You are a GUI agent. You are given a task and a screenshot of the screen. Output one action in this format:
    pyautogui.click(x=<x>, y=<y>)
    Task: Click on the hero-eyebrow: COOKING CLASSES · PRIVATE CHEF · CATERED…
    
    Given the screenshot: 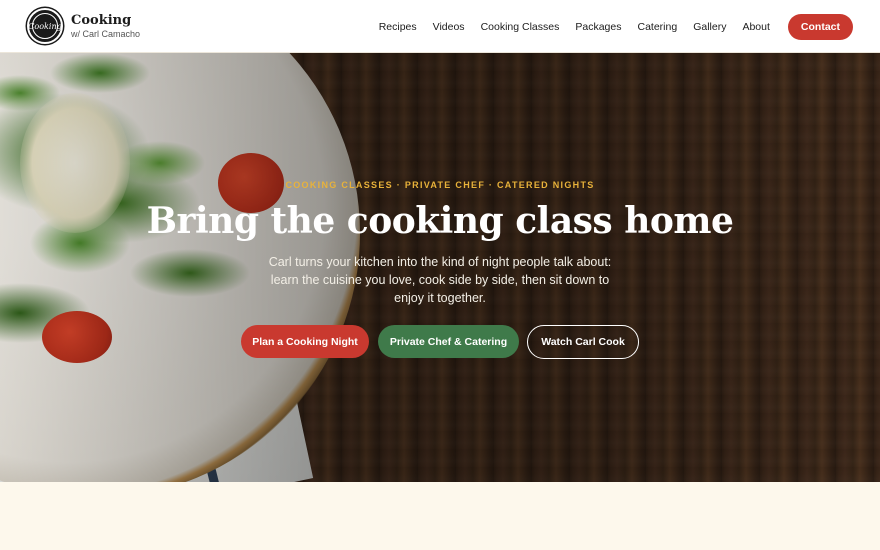 What is the action you would take?
    pyautogui.click(x=440, y=185)
    